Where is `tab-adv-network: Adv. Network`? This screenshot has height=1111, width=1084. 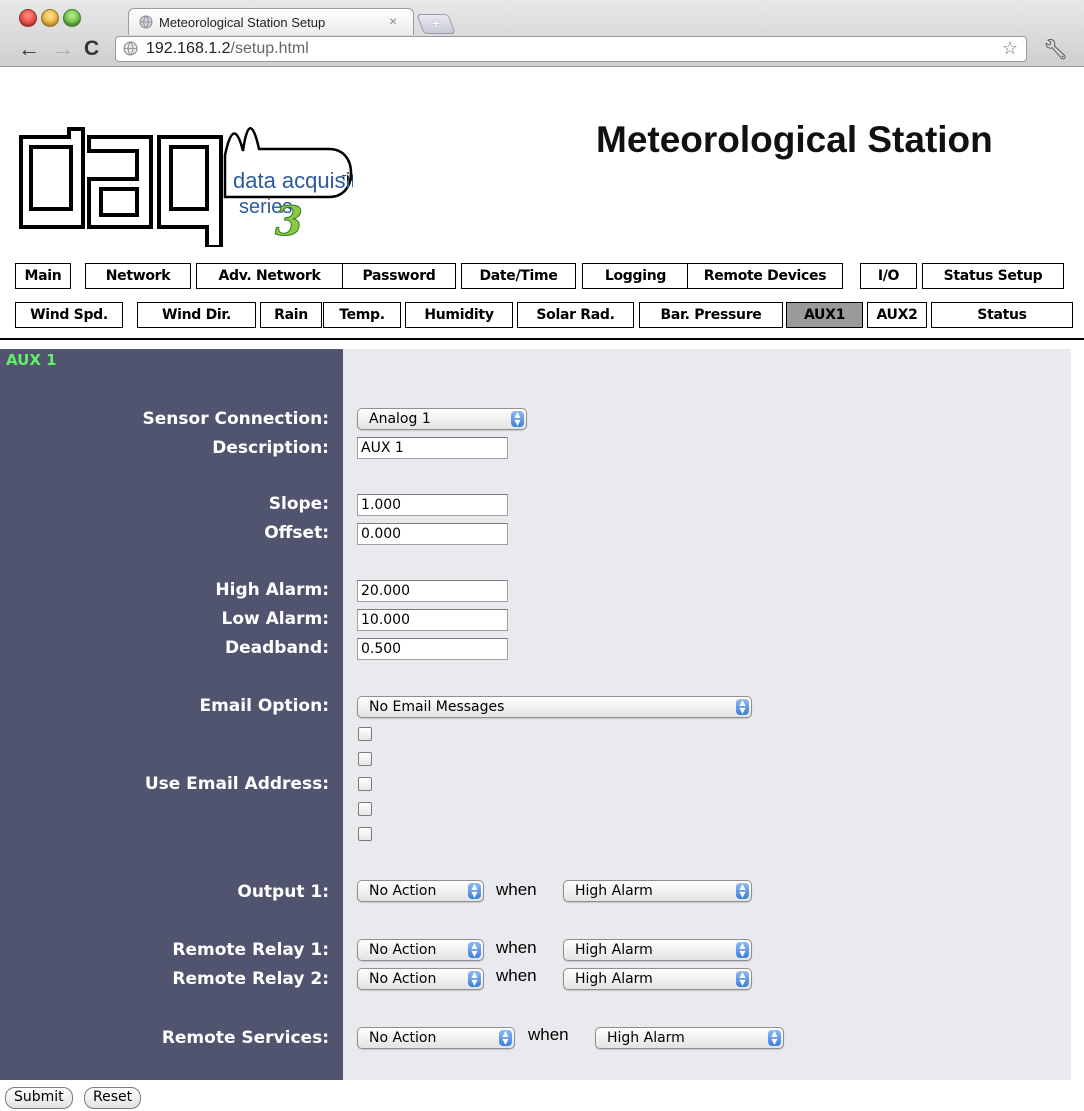 tab-adv-network: Adv. Network is located at coordinates (269, 276).